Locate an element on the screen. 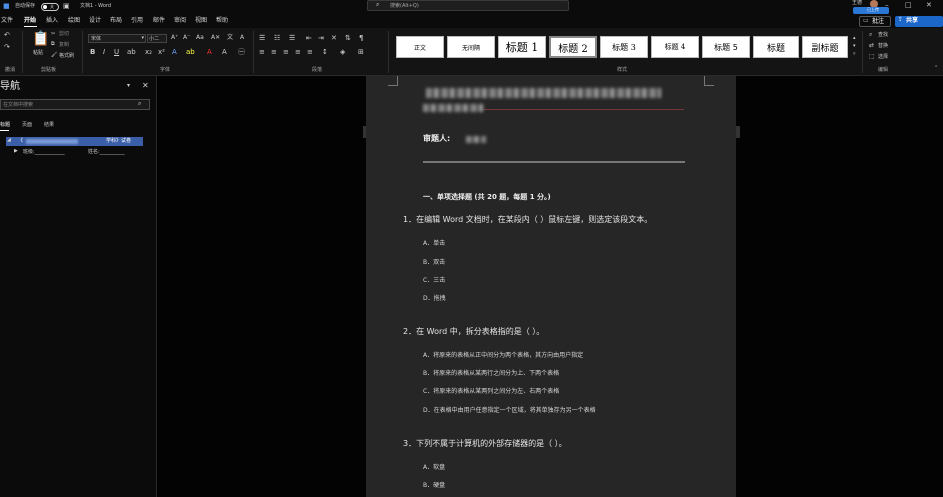 The width and height of the screenshot is (943, 497). nav-search-input: 在文档中搜索 ⌕ is located at coordinates (75, 104).